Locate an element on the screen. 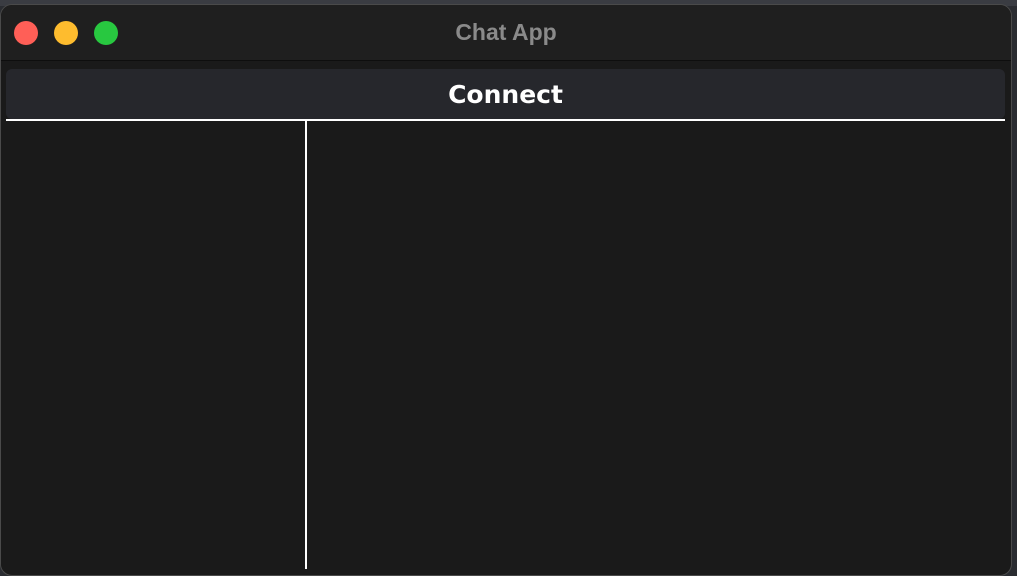 Image resolution: width=1017 pixels, height=576 pixels. title-bar: Chat App is located at coordinates (506, 33).